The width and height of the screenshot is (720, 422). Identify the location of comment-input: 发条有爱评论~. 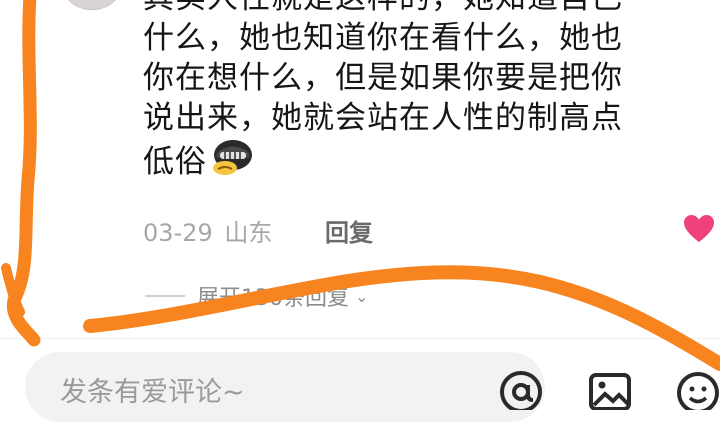
(285, 387).